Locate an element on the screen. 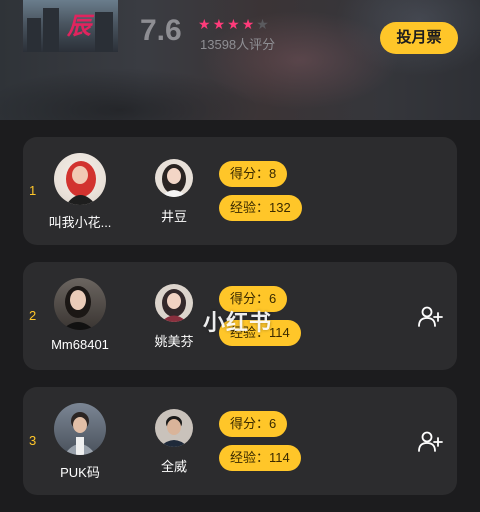 The height and width of the screenshot is (512, 480). score-badge: 得分：6 is located at coordinates (253, 424).